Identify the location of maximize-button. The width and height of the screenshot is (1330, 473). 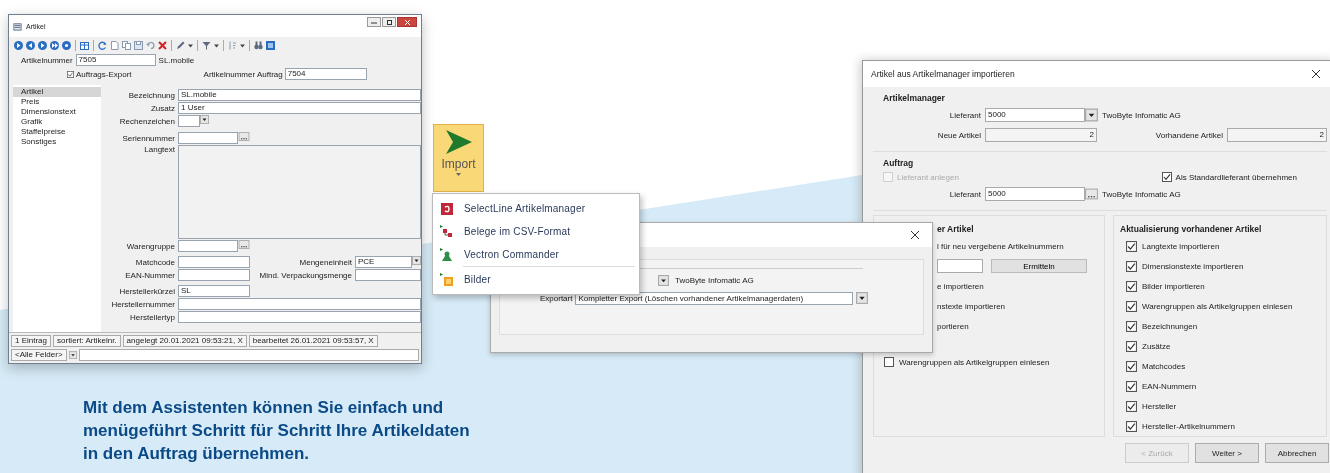
(389, 22).